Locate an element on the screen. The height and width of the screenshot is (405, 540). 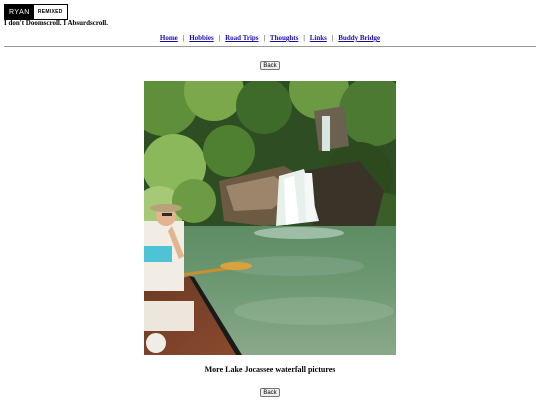
nav-link-road-trips: Road Trips is located at coordinates (241, 38).